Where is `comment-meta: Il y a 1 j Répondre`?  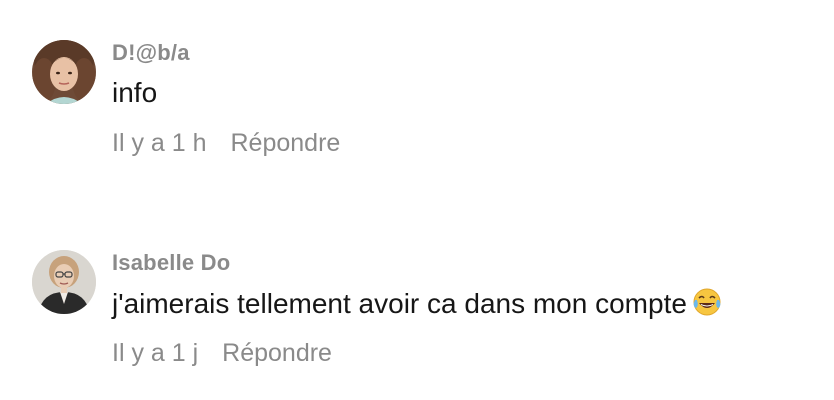
comment-meta: Il y a 1 j Répondre is located at coordinates (462, 353).